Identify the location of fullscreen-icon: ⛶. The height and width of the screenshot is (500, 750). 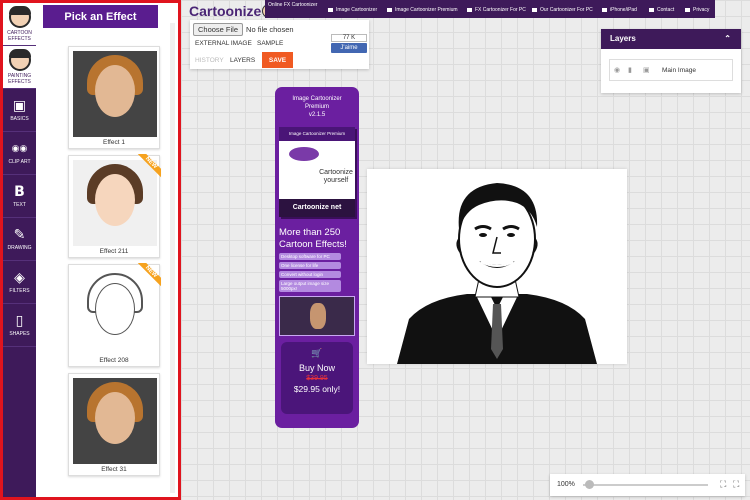
(736, 484).